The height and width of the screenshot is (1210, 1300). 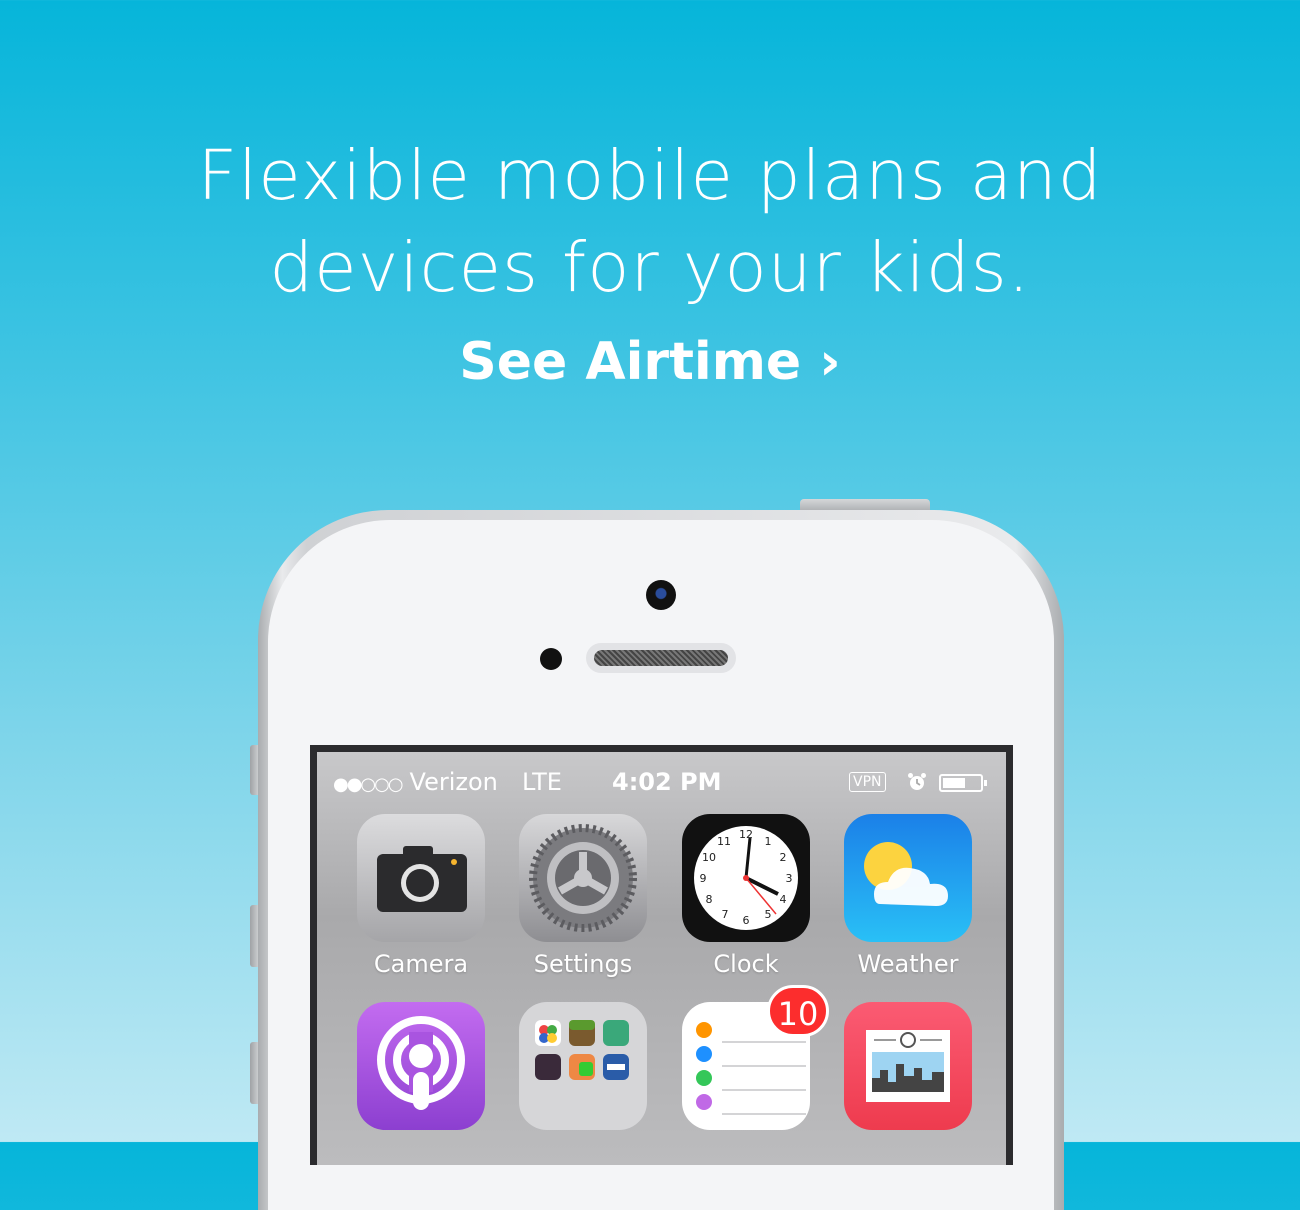 I want to click on camera-icon, so click(x=421, y=878).